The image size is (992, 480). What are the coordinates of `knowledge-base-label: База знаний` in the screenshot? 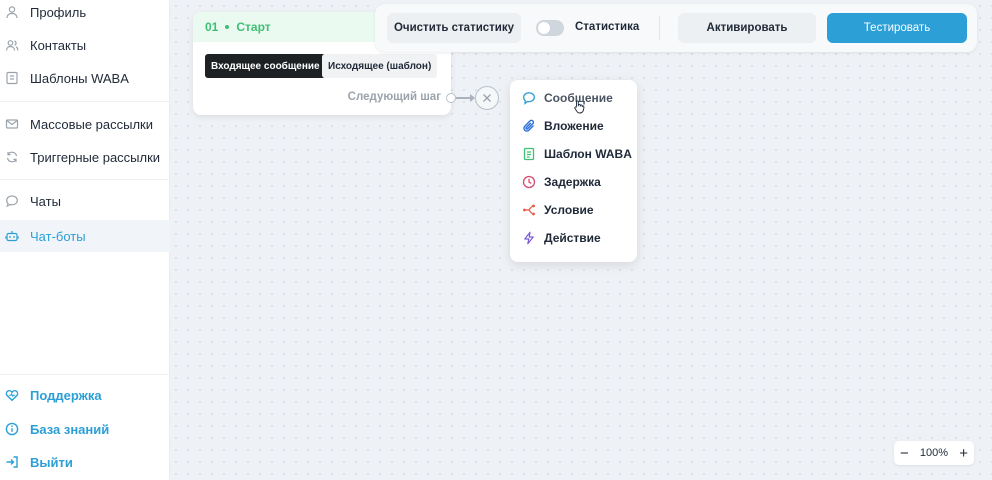 It's located at (70, 429).